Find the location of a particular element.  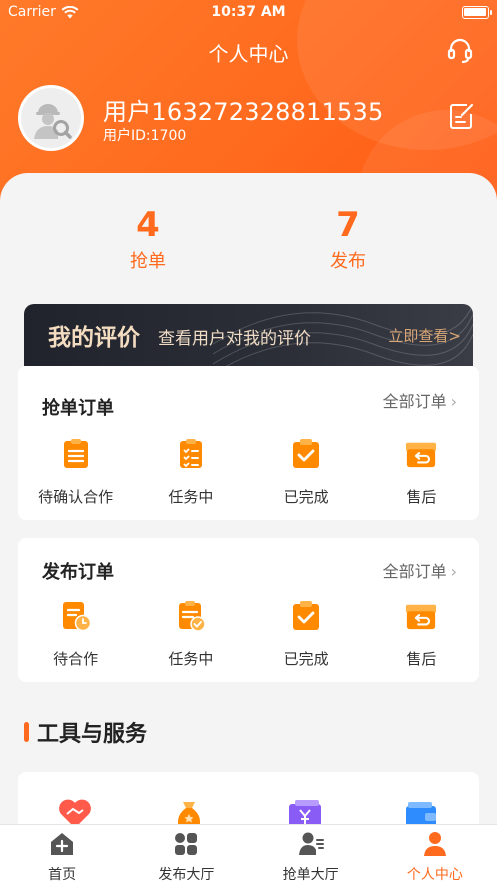

tools-card is located at coordinates (248, 802).